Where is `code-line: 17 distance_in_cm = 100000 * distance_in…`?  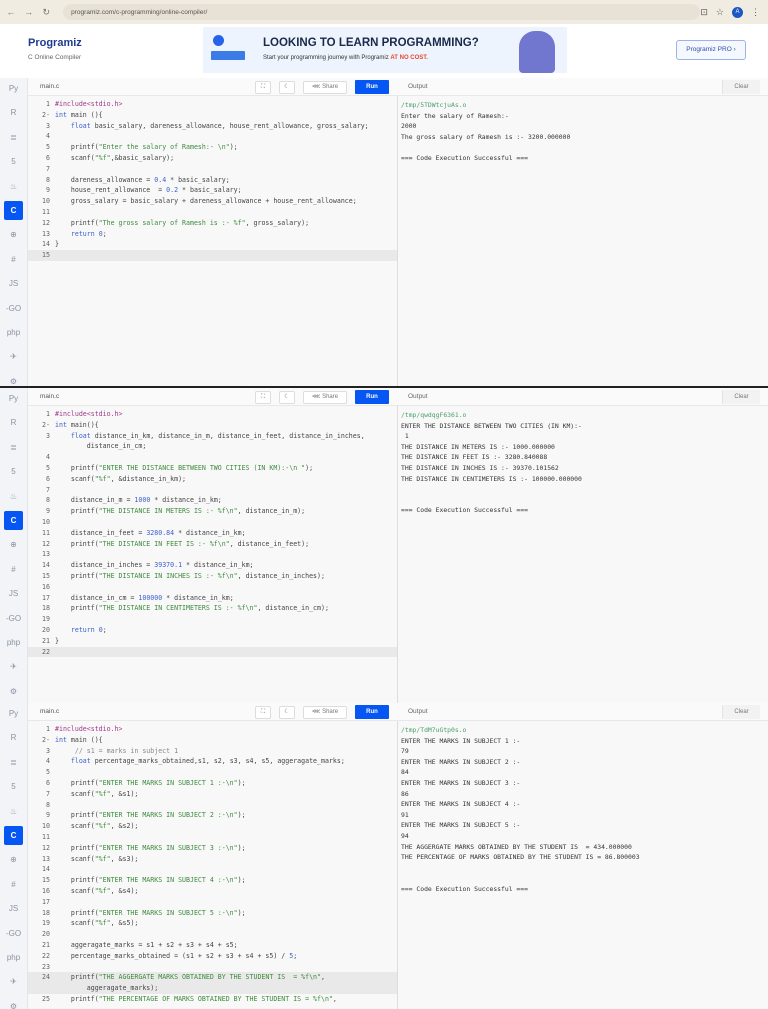 code-line: 17 distance_in_cm = 100000 * distance_in… is located at coordinates (212, 598).